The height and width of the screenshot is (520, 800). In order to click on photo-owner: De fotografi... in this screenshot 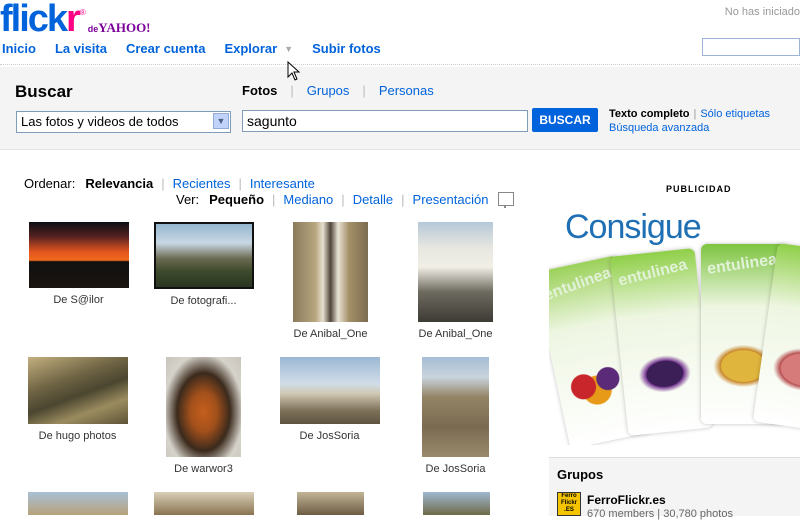, I will do `click(203, 301)`.